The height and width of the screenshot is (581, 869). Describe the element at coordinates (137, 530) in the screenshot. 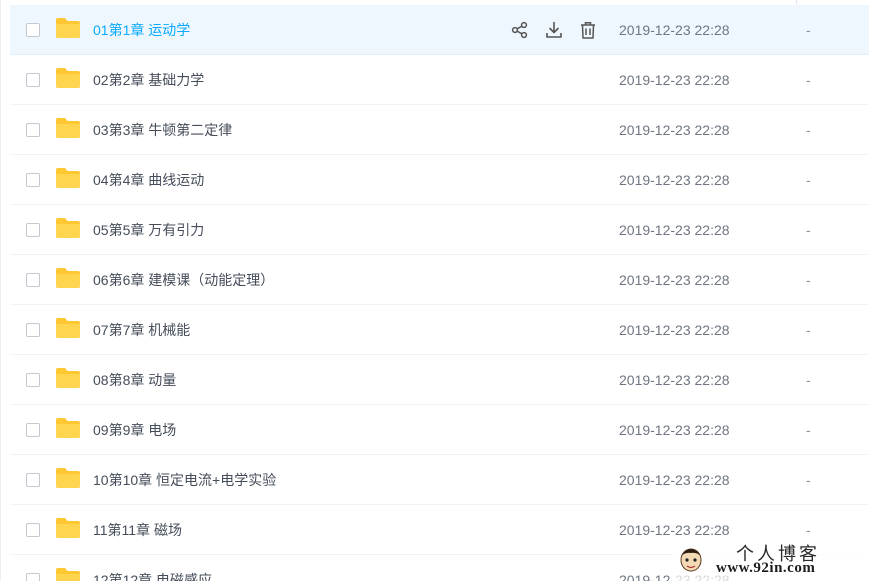

I see `file-name: 11第11章 磁场` at that location.